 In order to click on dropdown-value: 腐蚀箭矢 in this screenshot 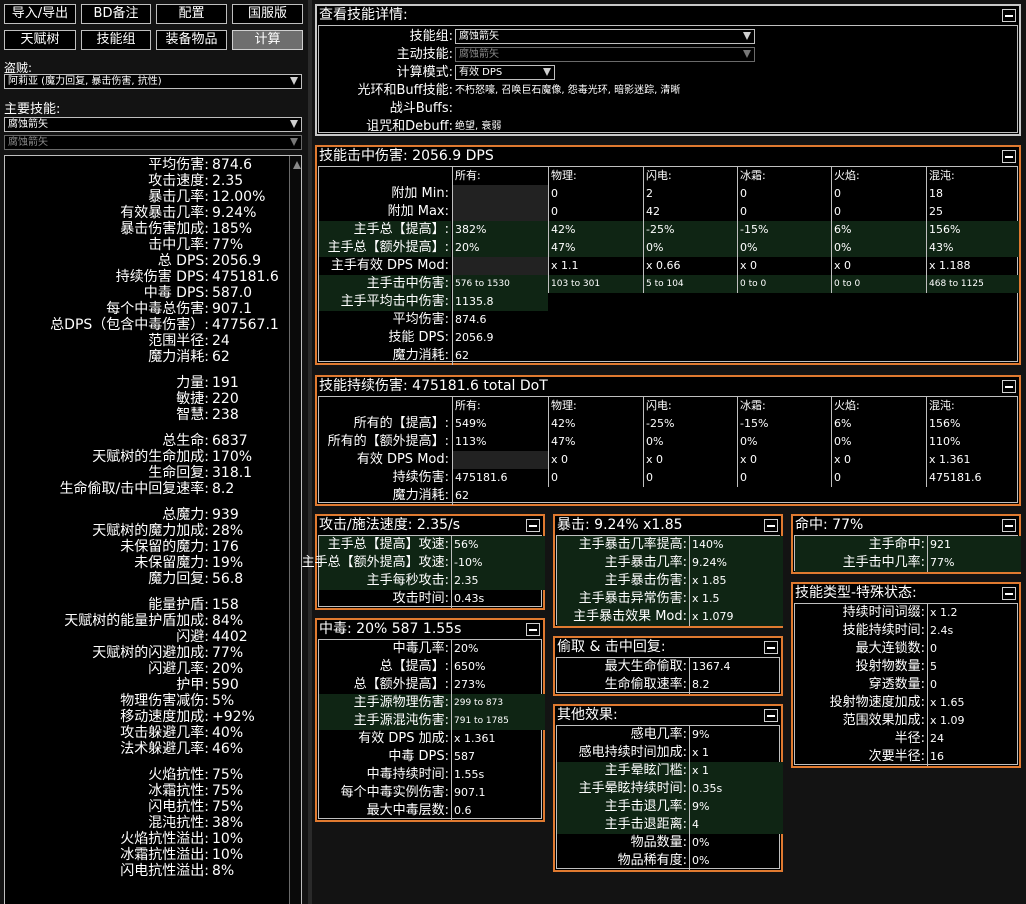, I will do `click(479, 54)`.